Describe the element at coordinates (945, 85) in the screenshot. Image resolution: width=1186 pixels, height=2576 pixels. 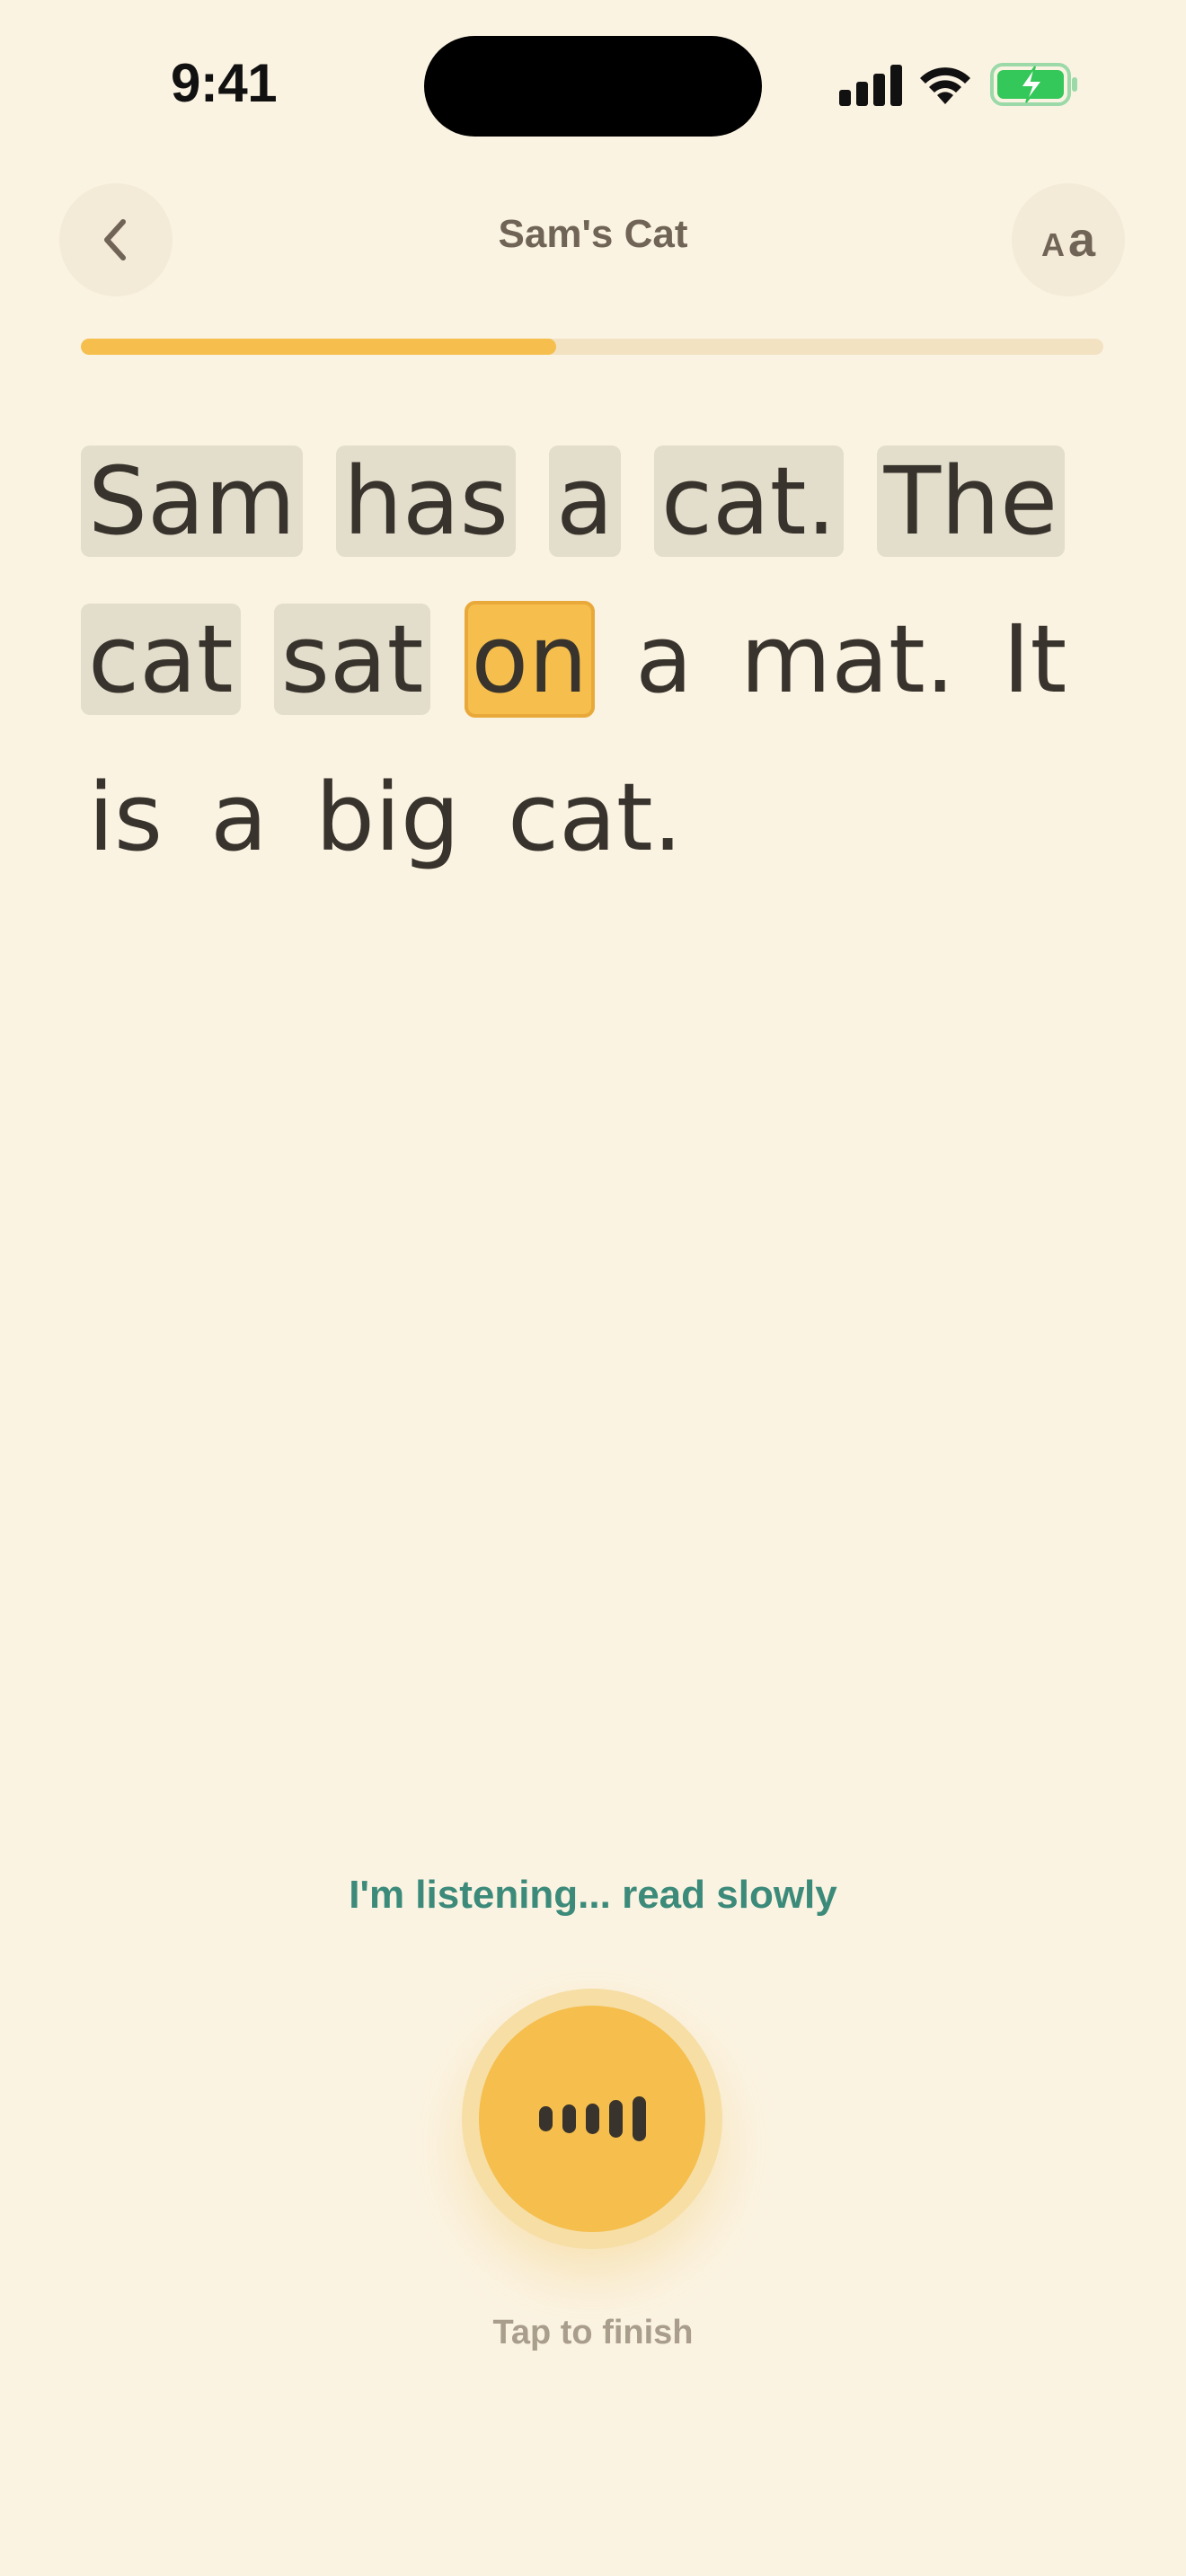
I see `wifi-icon` at that location.